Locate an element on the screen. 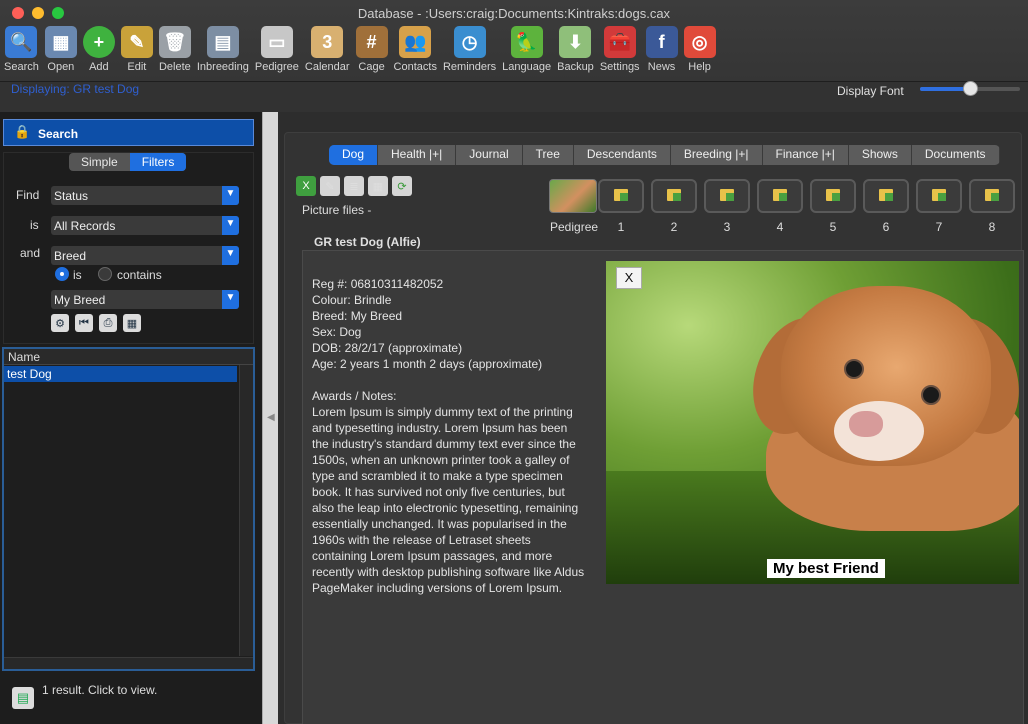 This screenshot has width=1028, height=724. toolbar-help-button: ◎ Help is located at coordinates (699, 52).